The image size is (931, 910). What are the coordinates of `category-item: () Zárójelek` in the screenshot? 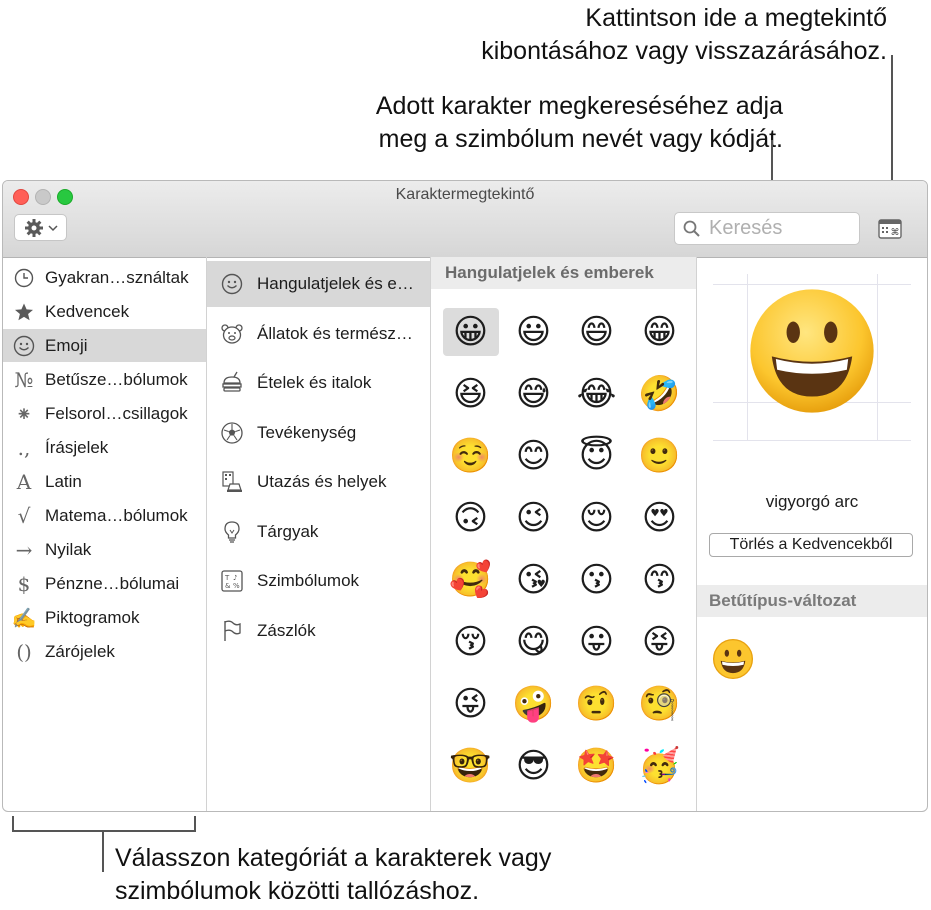 It's located at (104, 651).